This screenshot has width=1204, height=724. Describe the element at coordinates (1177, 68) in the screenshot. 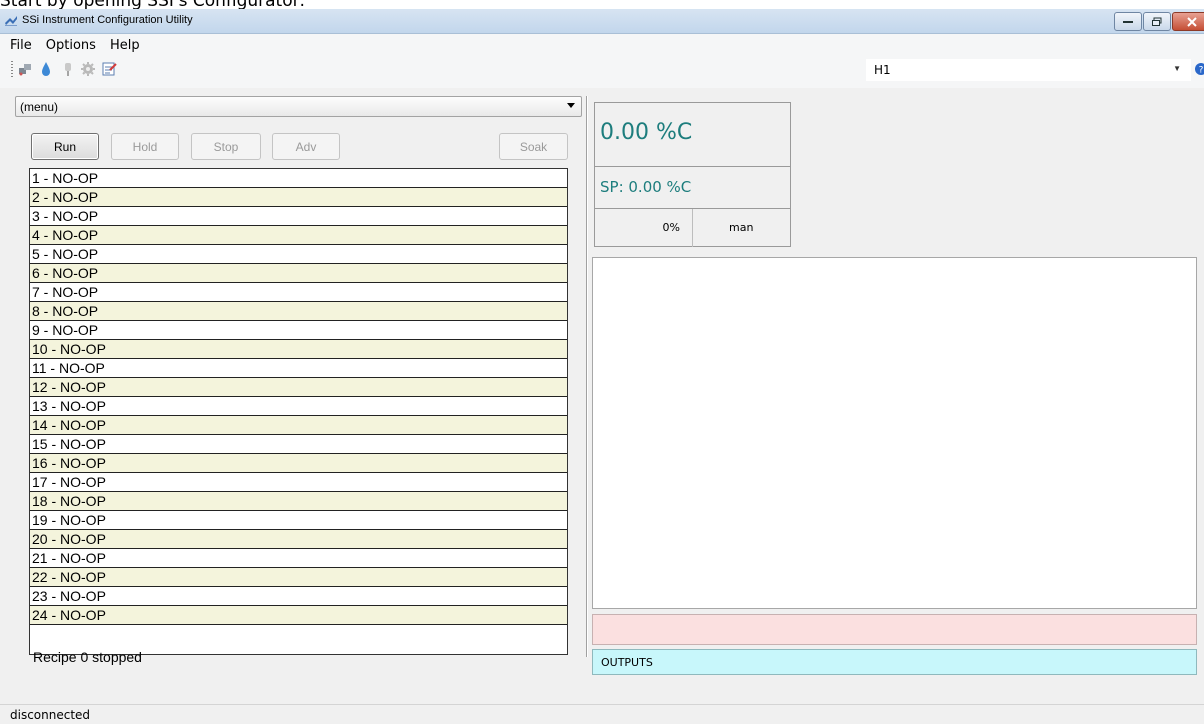

I see `chevron-down-icon: ▼` at that location.